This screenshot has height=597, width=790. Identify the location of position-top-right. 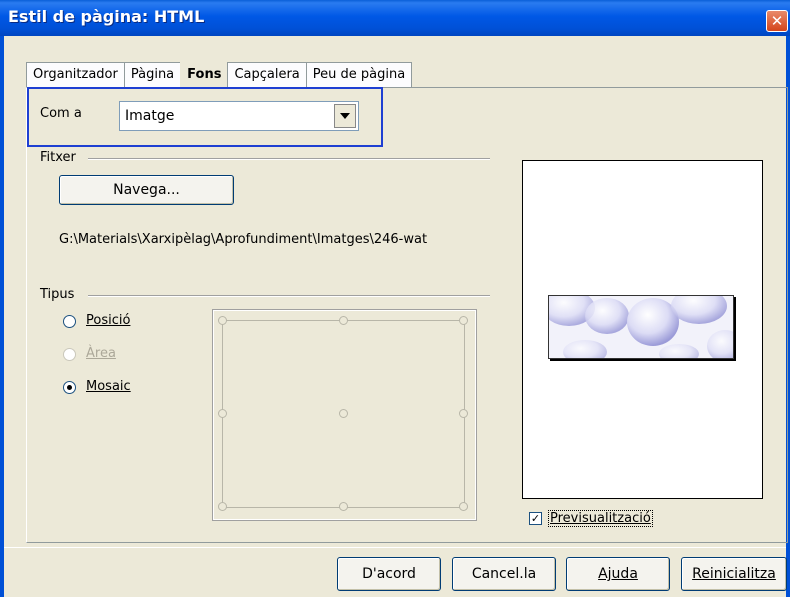
(463, 320).